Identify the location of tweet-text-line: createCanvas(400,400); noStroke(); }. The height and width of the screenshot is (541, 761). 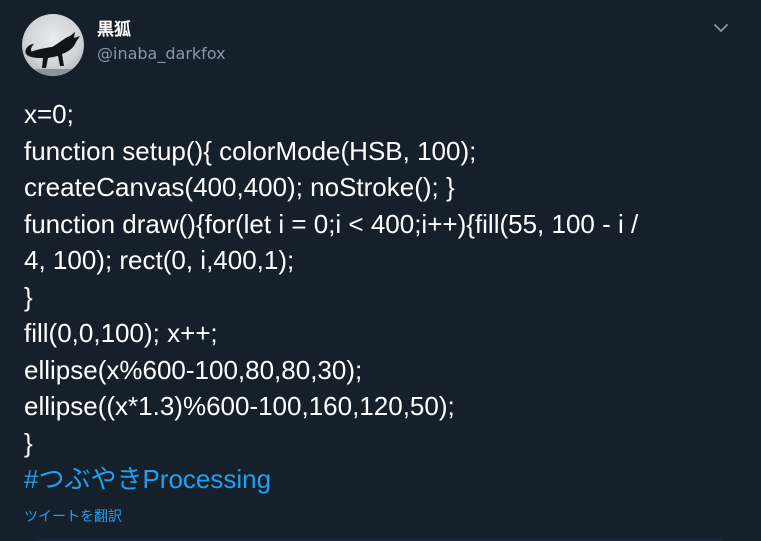
(239, 187).